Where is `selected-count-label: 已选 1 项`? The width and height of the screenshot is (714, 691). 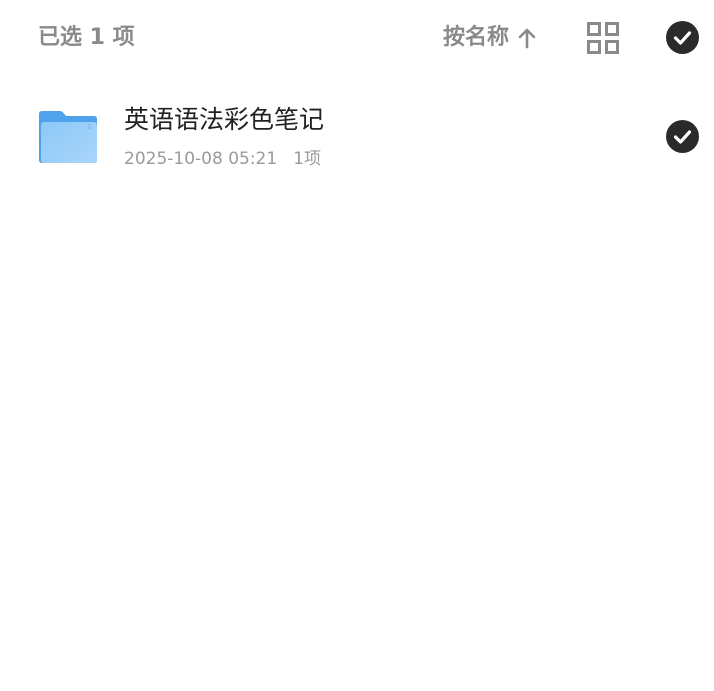
selected-count-label: 已选 1 项 is located at coordinates (86, 37).